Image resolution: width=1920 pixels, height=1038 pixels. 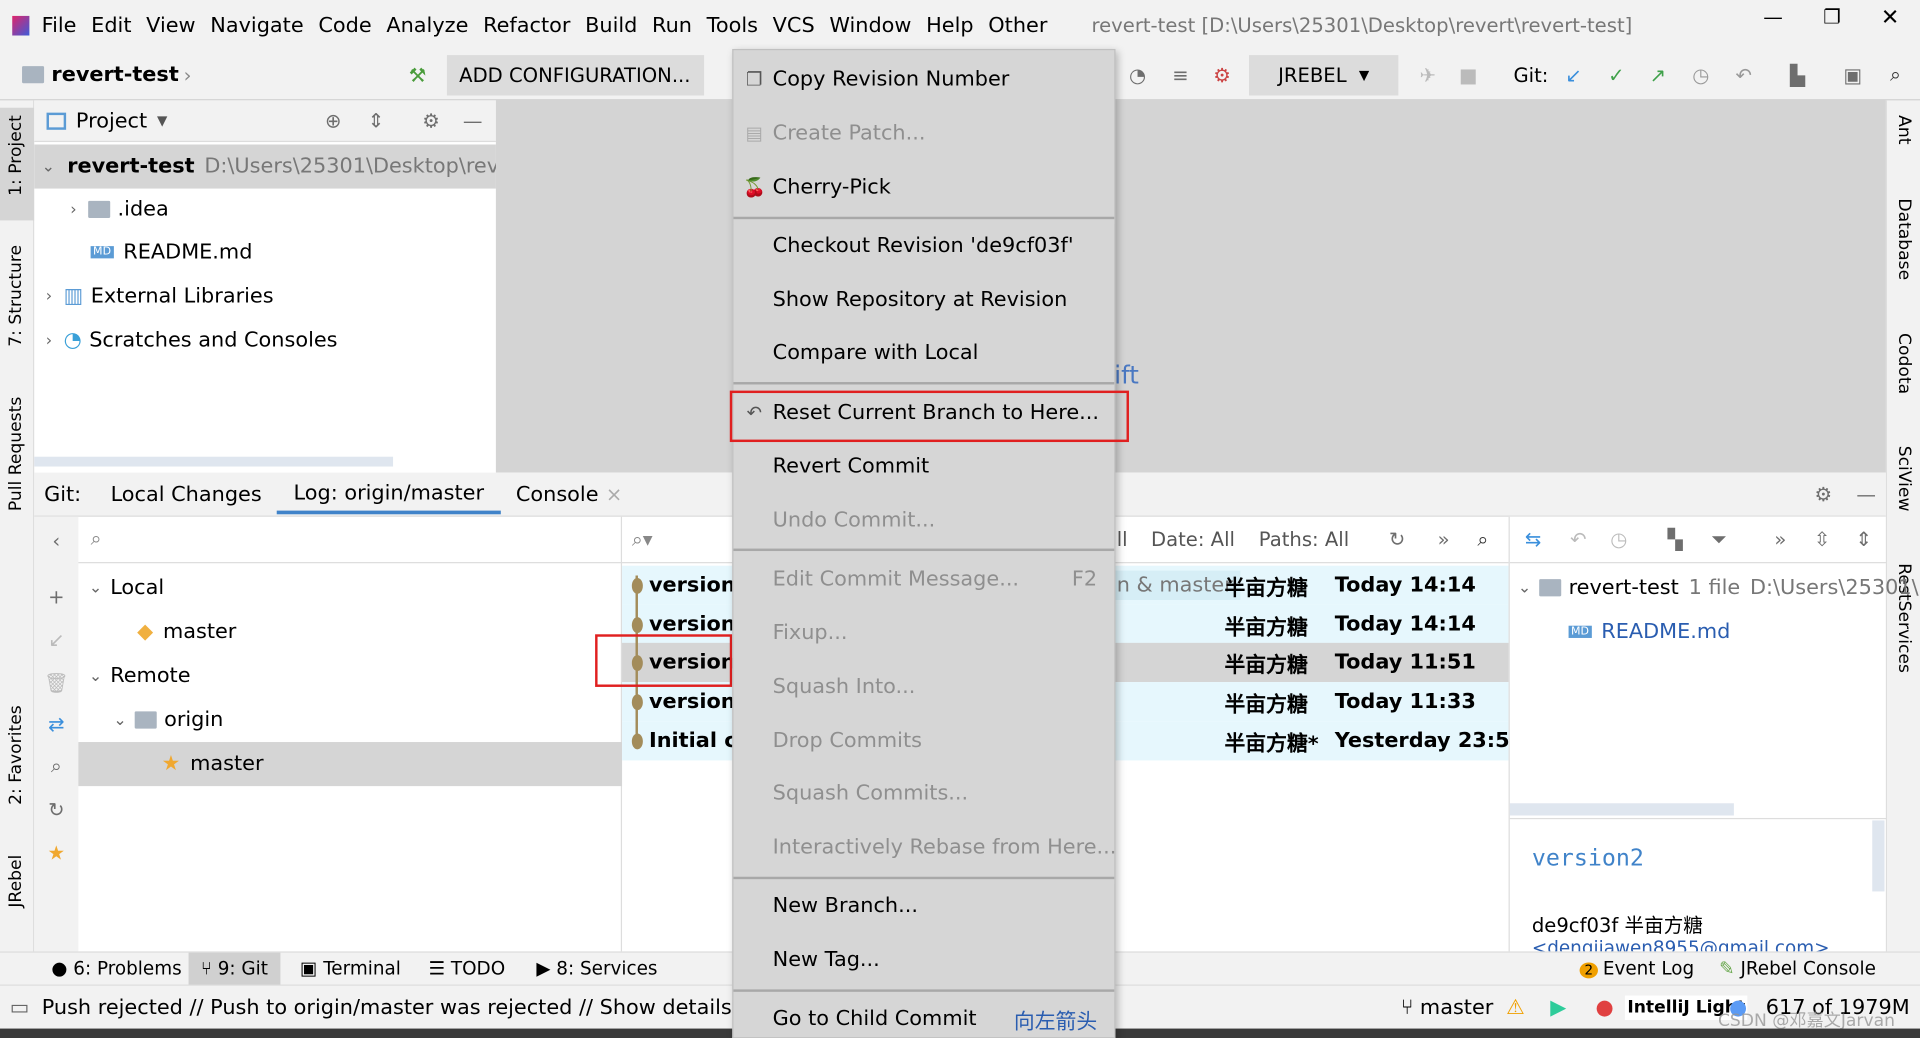 What do you see at coordinates (56, 723) in the screenshot?
I see `fetch-icon: ⇄` at bounding box center [56, 723].